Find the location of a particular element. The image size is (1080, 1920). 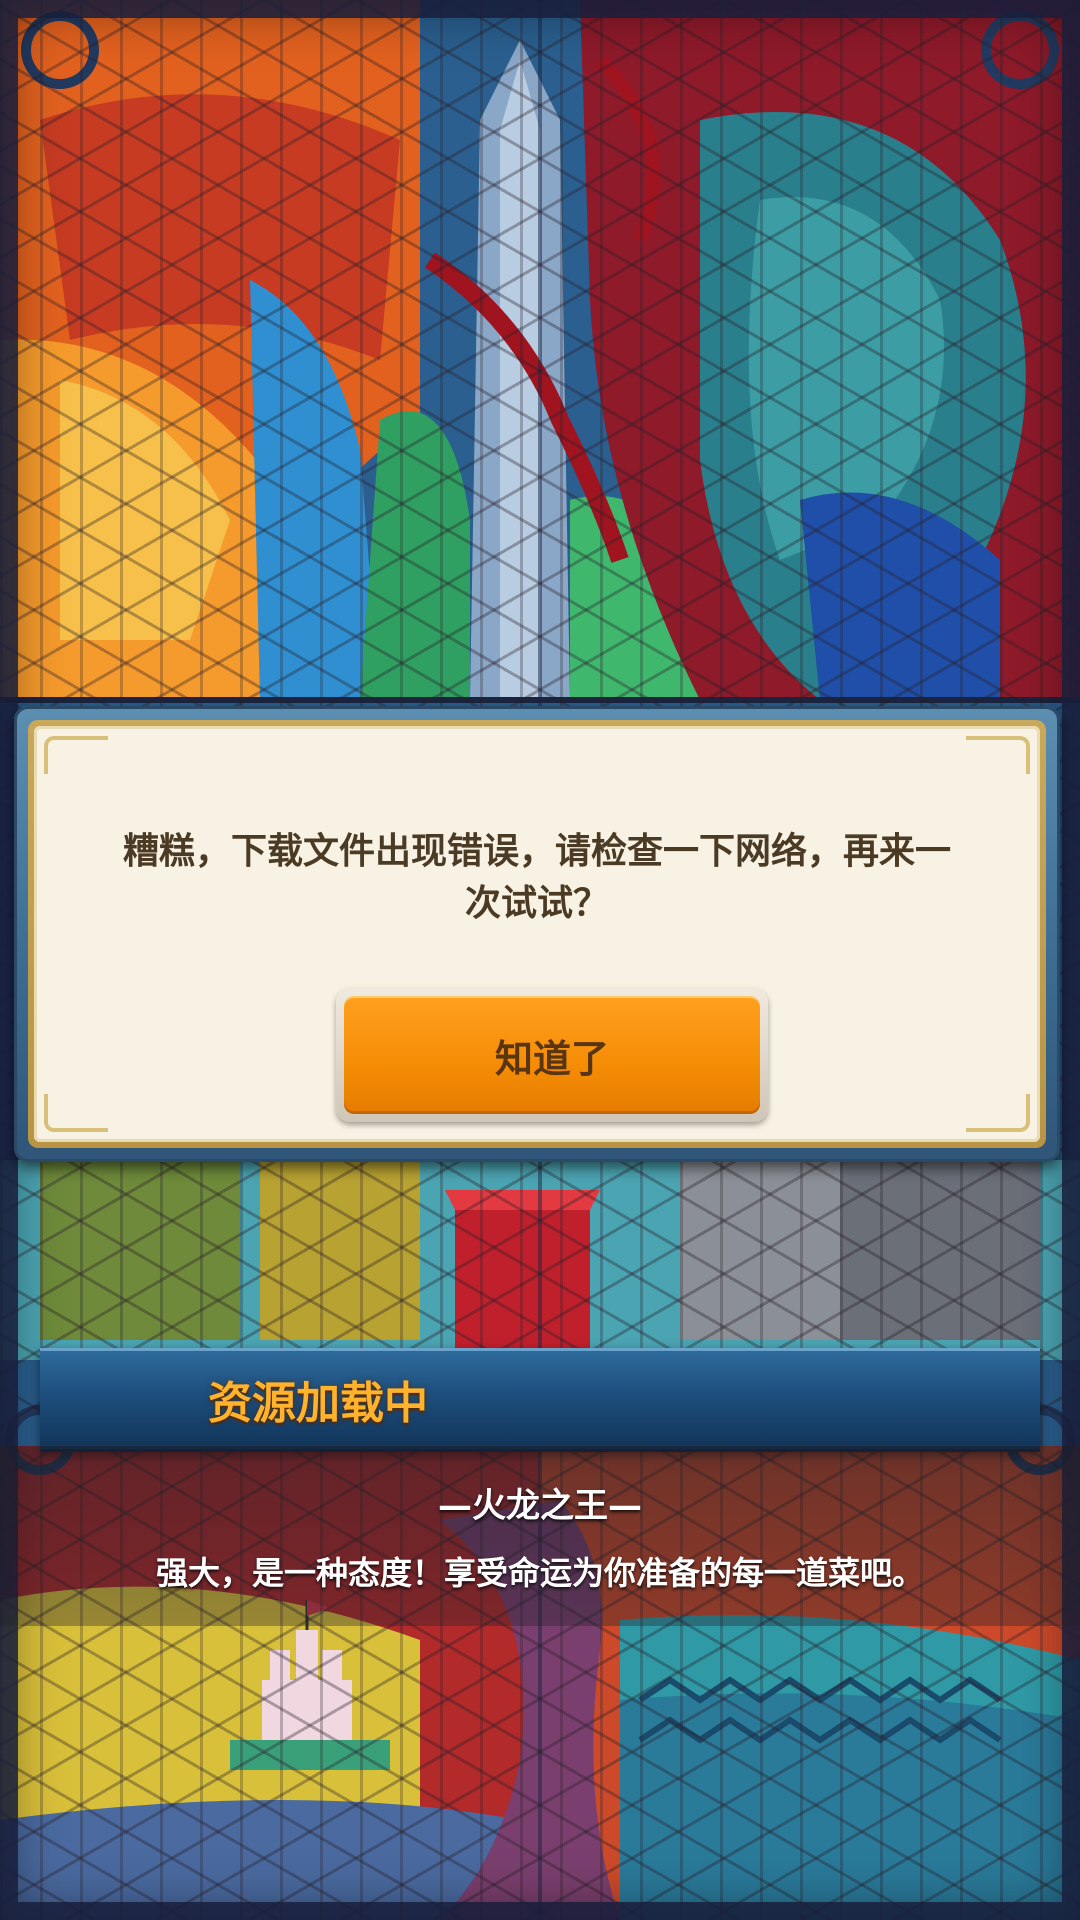

quote-author: —火龙之王— is located at coordinates (540, 1506).